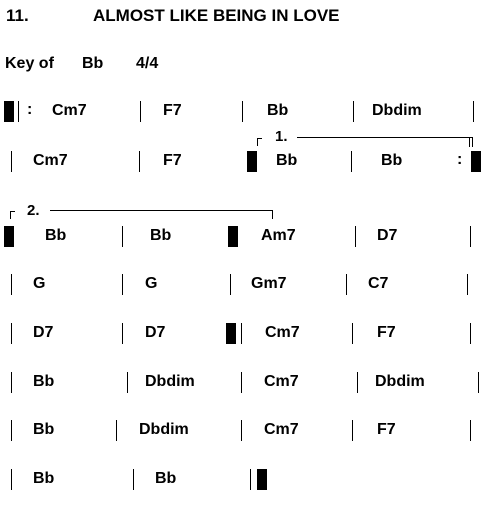 The image size is (491, 508). What do you see at coordinates (17, 15) in the screenshot?
I see `song-number: 11.` at bounding box center [17, 15].